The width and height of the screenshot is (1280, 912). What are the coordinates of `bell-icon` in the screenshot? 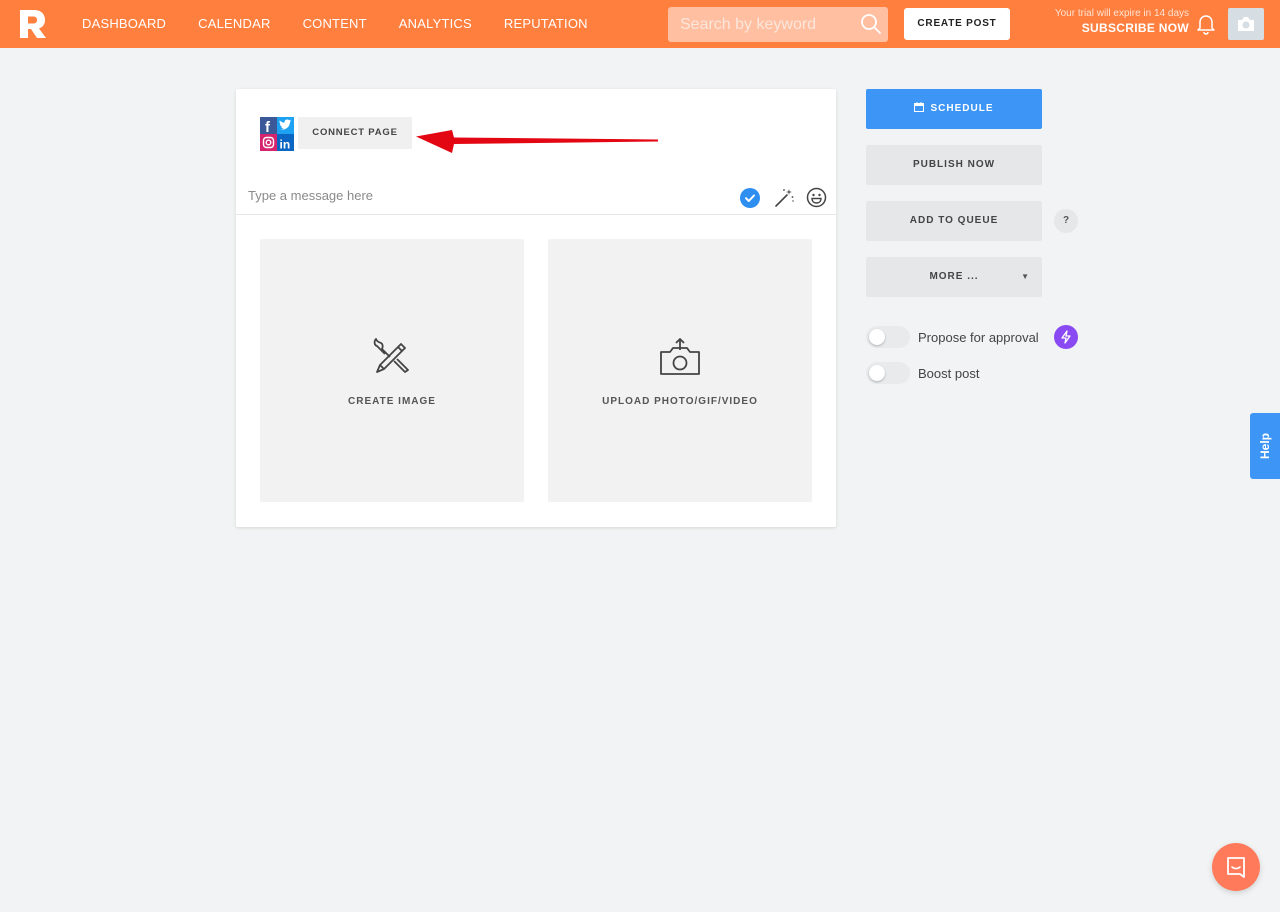 It's located at (1206, 24).